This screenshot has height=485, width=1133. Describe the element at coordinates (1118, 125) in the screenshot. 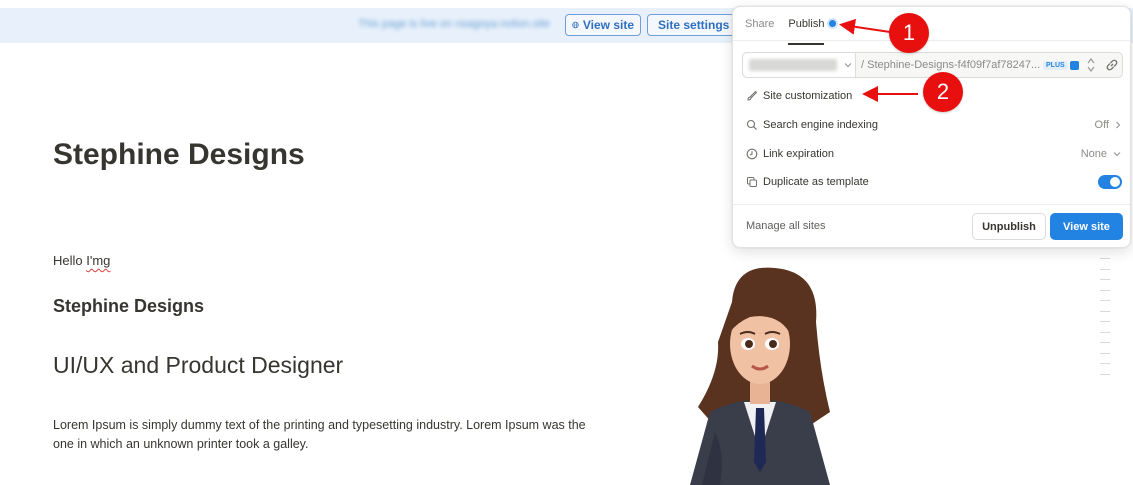

I see `chevron-right-icon` at that location.